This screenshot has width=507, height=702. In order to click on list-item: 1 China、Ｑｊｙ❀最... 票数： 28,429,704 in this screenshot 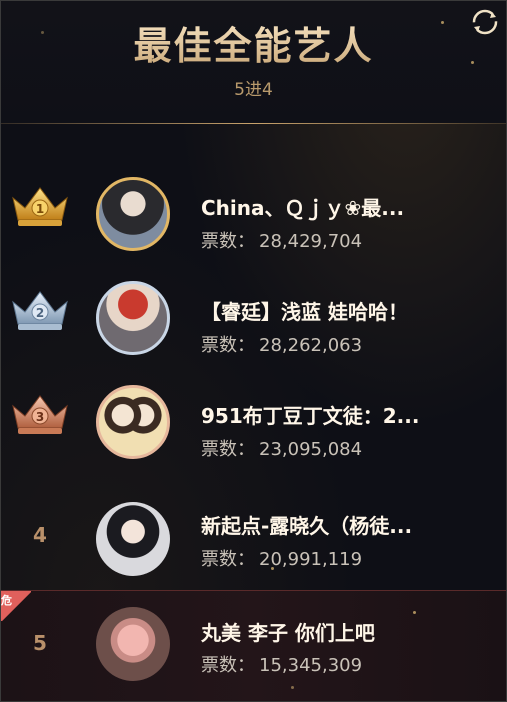, I will do `click(253, 206)`.